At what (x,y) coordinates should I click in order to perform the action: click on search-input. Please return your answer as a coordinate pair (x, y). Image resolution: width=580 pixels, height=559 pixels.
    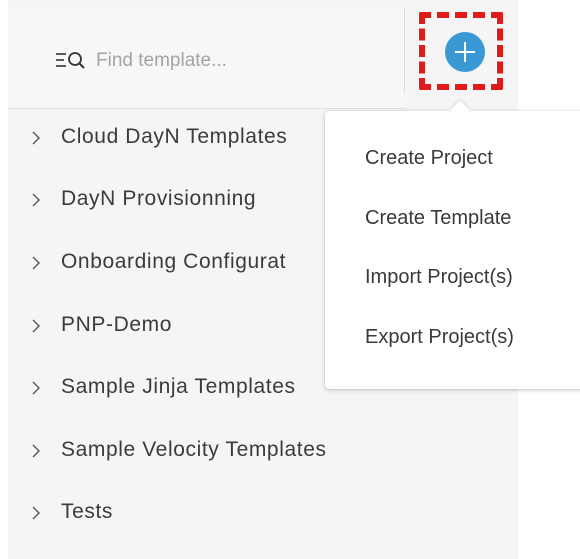
    Looking at the image, I should click on (236, 61).